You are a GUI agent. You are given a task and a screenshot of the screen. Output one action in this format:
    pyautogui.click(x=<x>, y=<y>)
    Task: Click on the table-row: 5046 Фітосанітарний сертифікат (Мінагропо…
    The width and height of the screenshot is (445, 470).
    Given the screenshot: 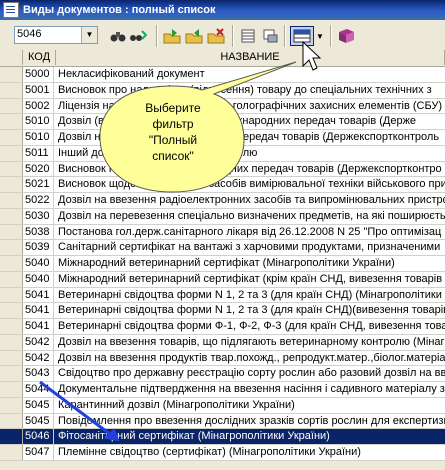 What is the action you would take?
    pyautogui.click(x=222, y=437)
    